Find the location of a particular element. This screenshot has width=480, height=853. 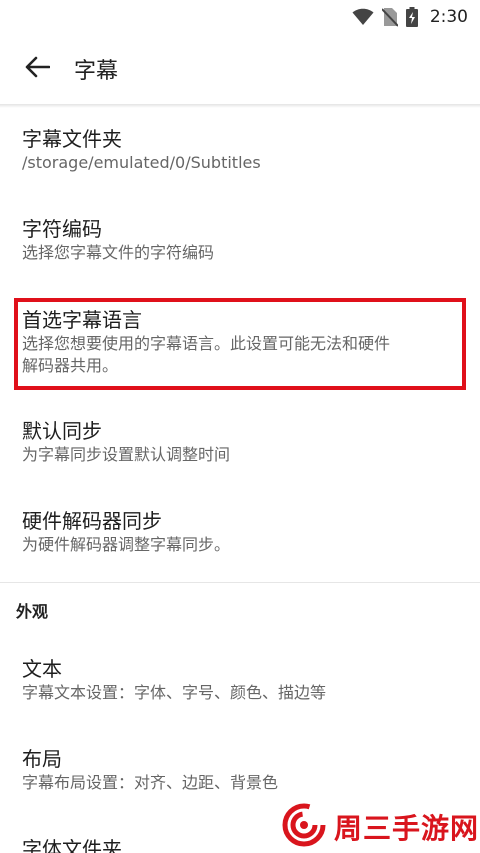

setting-title: 布局 is located at coordinates (42, 759).